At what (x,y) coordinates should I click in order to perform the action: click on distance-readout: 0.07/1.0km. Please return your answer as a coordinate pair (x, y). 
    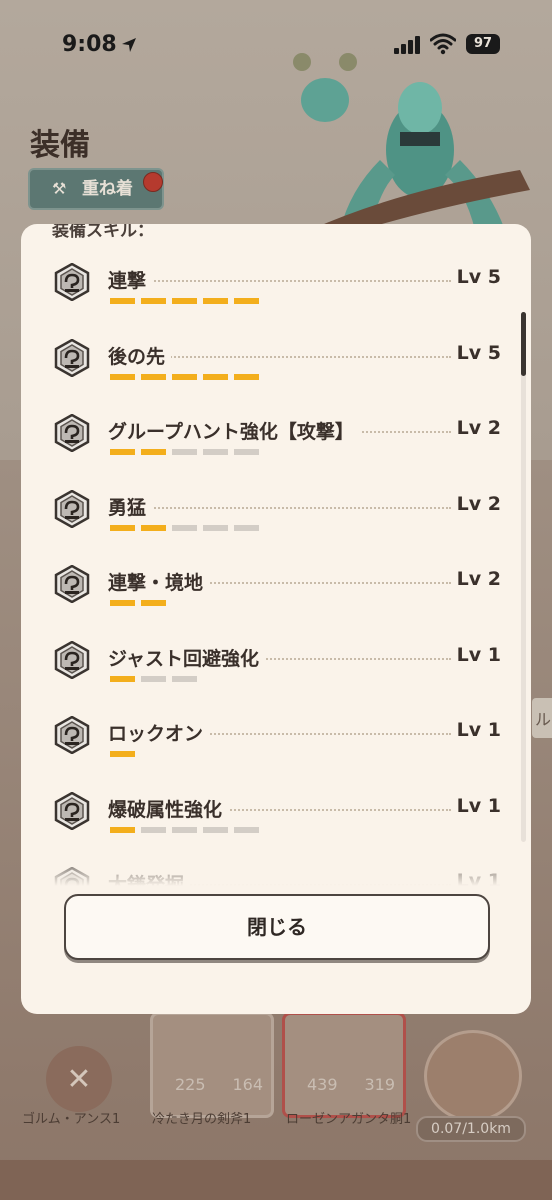
    Looking at the image, I should click on (471, 1129).